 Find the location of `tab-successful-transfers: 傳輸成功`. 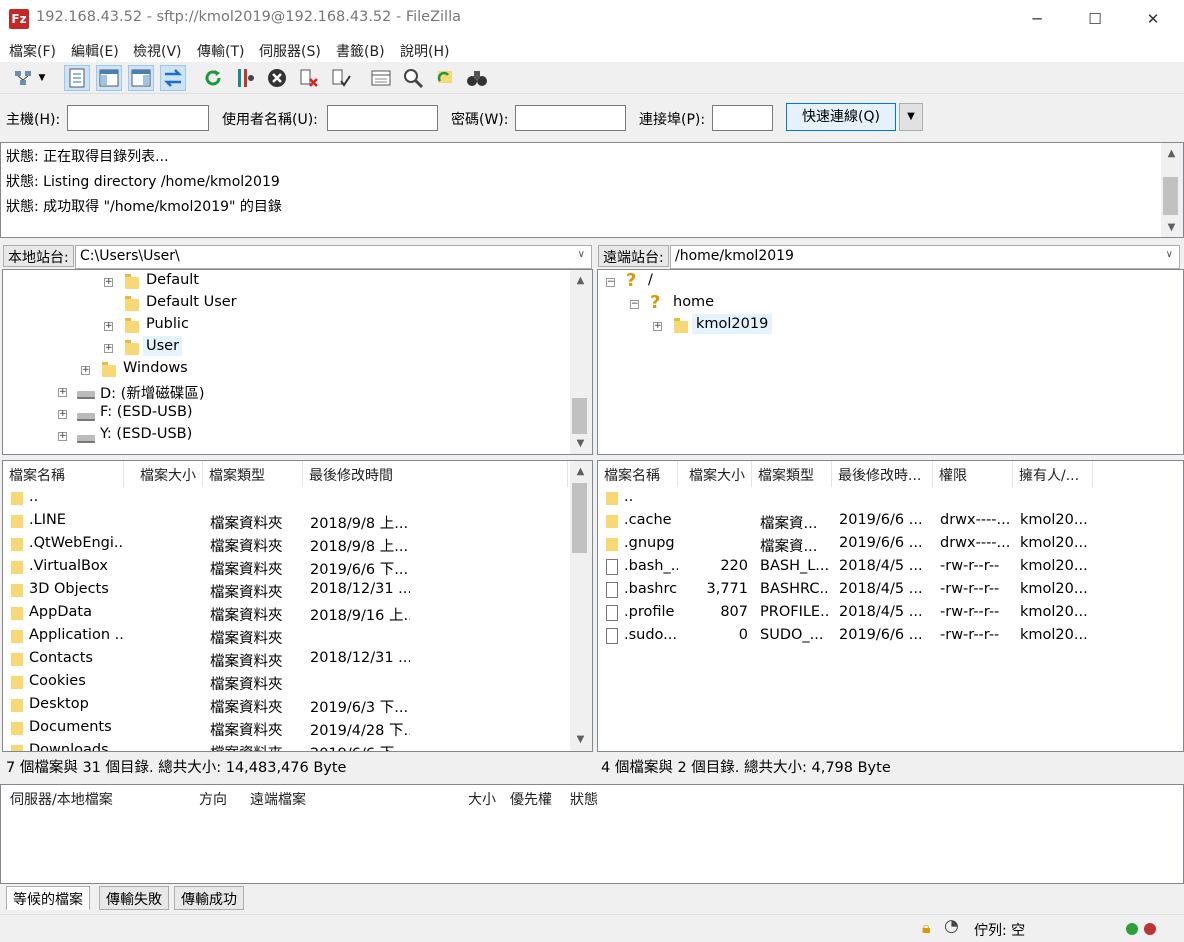

tab-successful-transfers: 傳輸成功 is located at coordinates (209, 898).